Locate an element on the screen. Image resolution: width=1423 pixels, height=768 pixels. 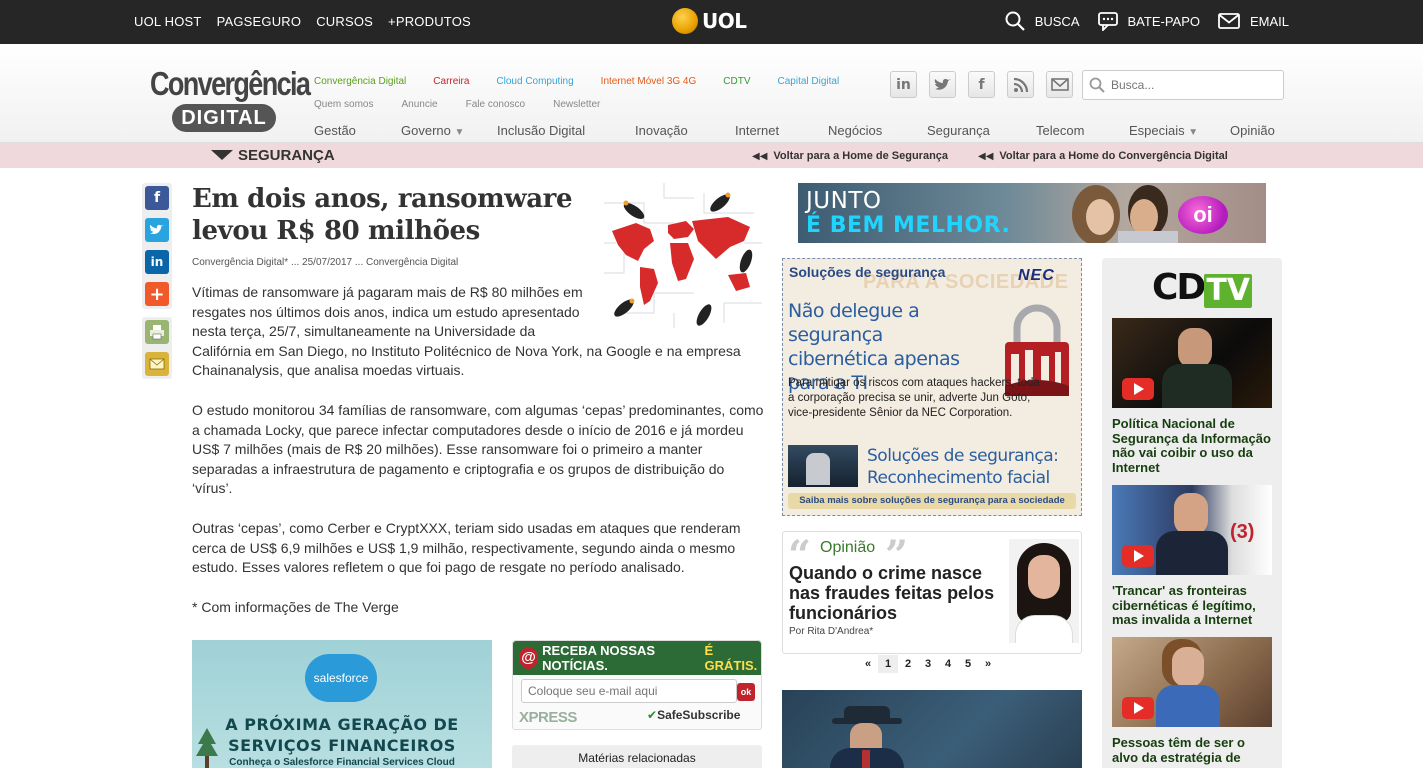
link-uol-host: UOL HOST is located at coordinates (168, 21).